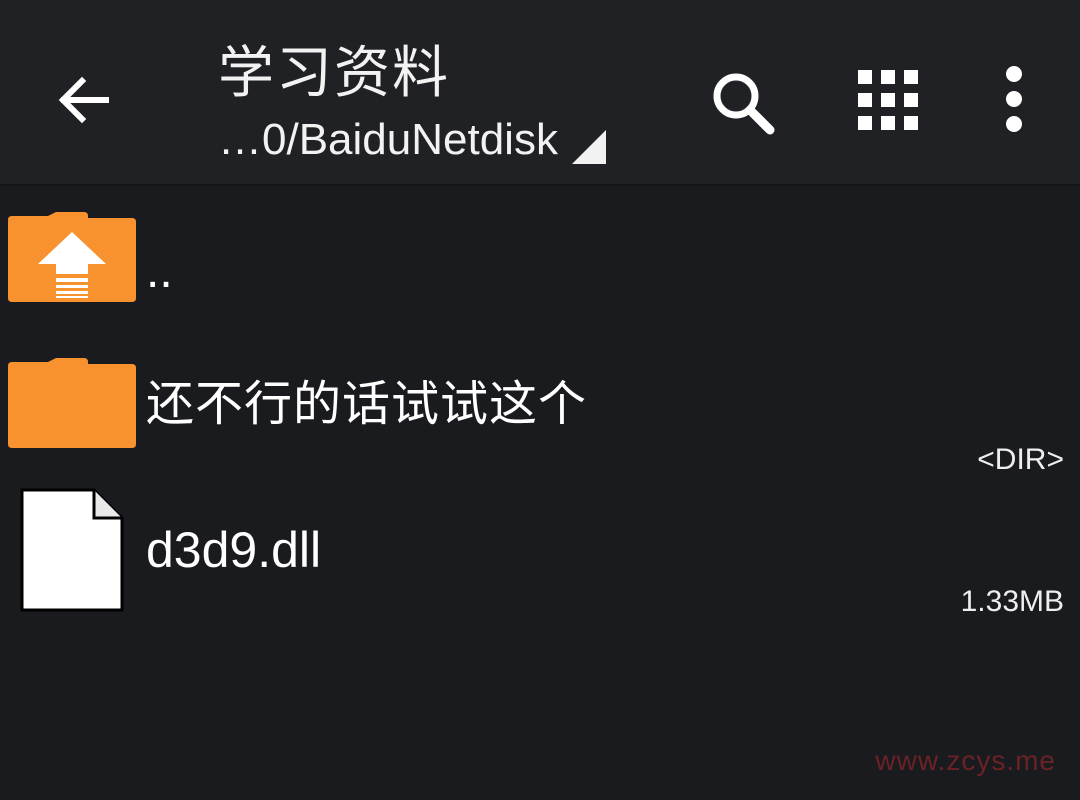 This screenshot has width=1080, height=800. Describe the element at coordinates (72, 550) in the screenshot. I see `file-icon` at that location.